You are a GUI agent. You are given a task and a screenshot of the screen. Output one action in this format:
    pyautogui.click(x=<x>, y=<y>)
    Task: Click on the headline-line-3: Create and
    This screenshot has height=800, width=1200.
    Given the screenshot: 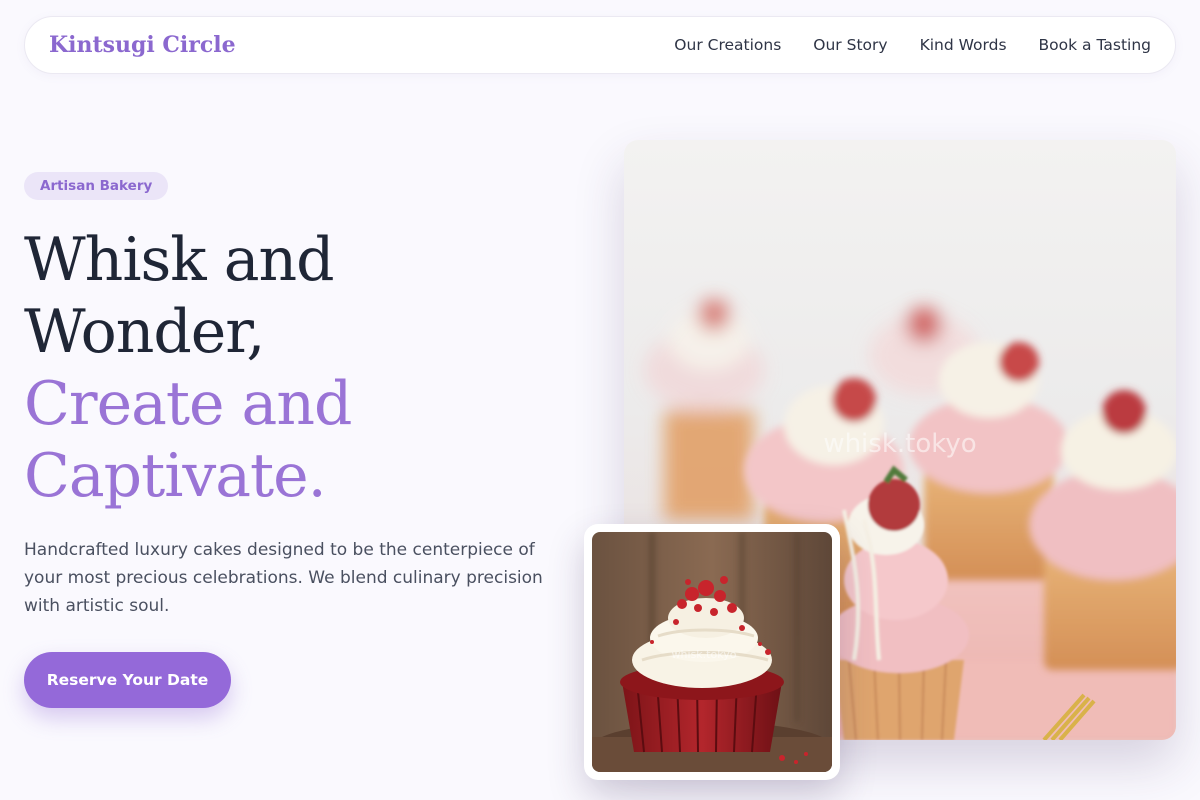 What is the action you would take?
    pyautogui.click(x=188, y=404)
    